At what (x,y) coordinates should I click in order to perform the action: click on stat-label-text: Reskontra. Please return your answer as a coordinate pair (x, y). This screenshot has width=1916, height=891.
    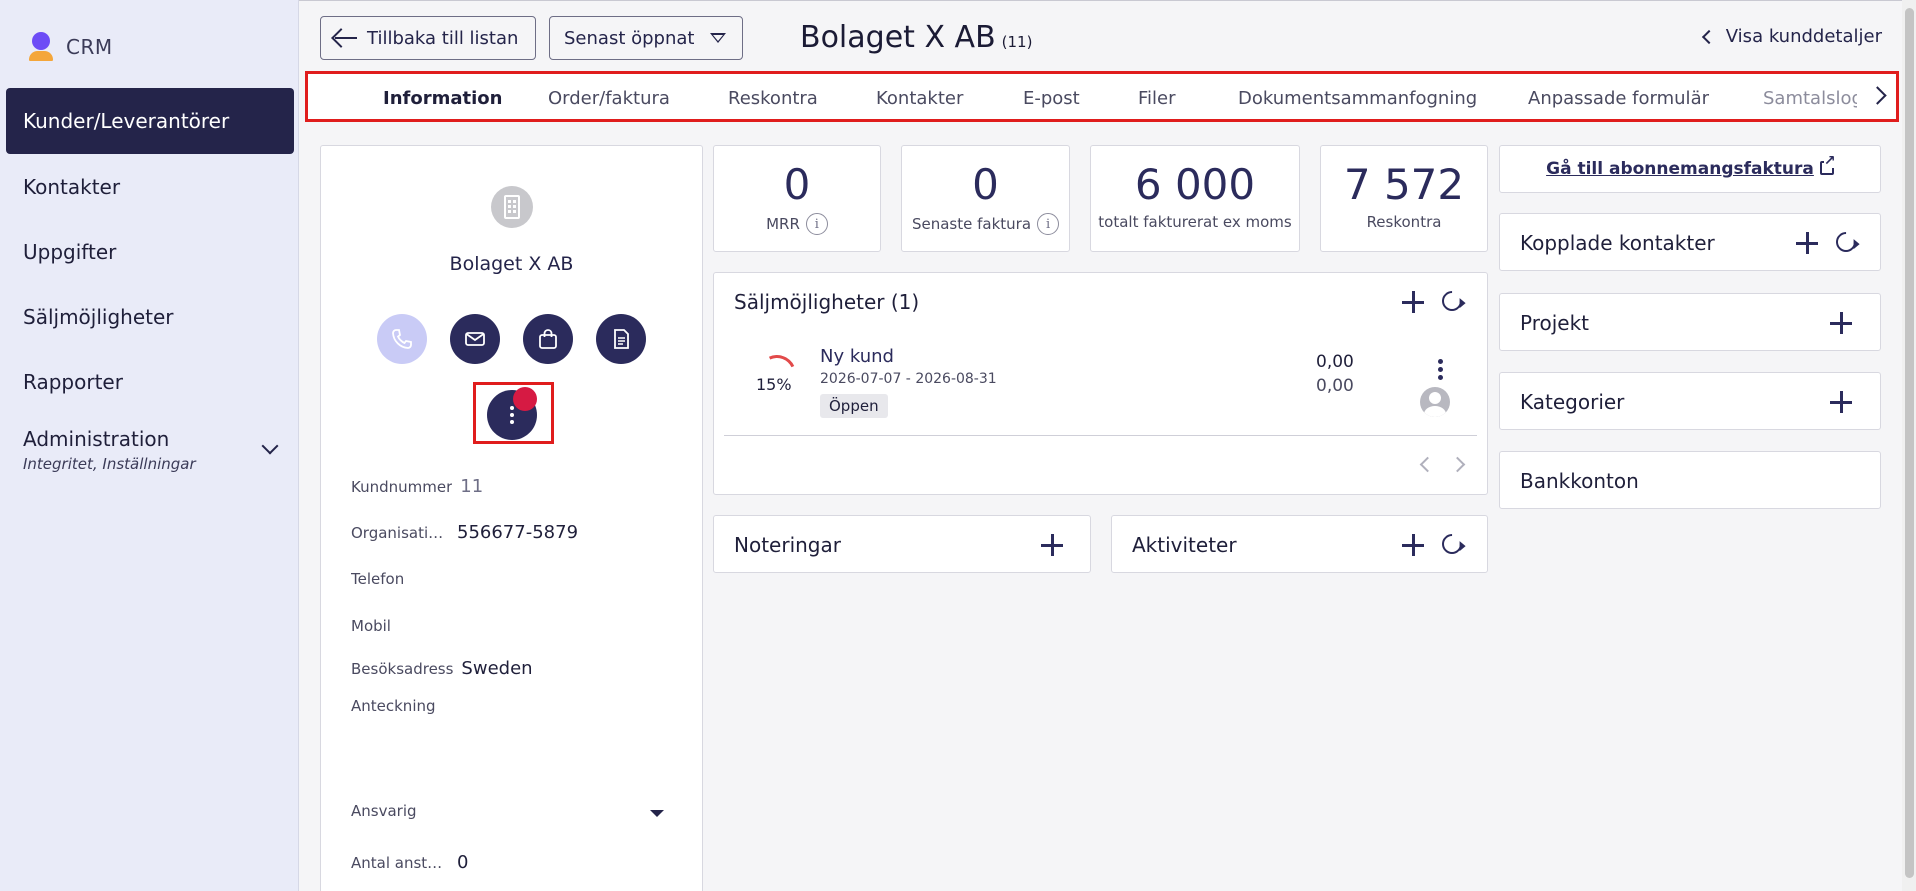
    Looking at the image, I should click on (1404, 222).